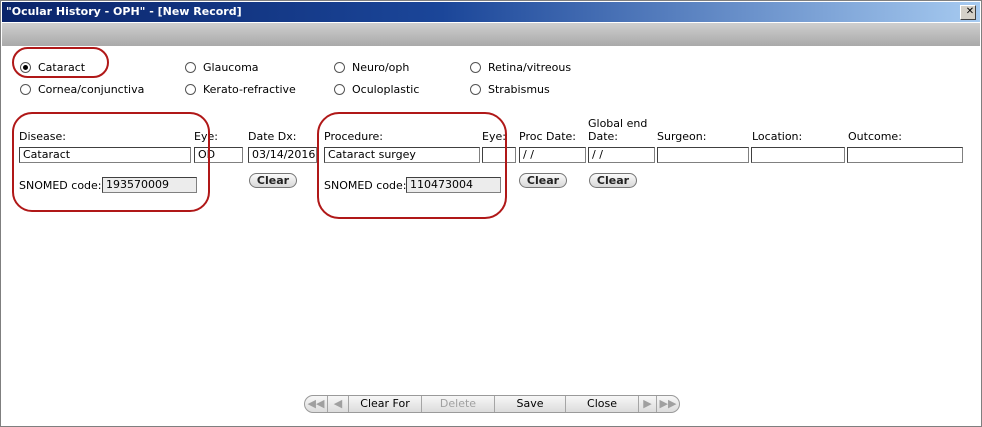 The height and width of the screenshot is (427, 982). What do you see at coordinates (668, 404) in the screenshot?
I see `last-record-icon: ▶▶` at bounding box center [668, 404].